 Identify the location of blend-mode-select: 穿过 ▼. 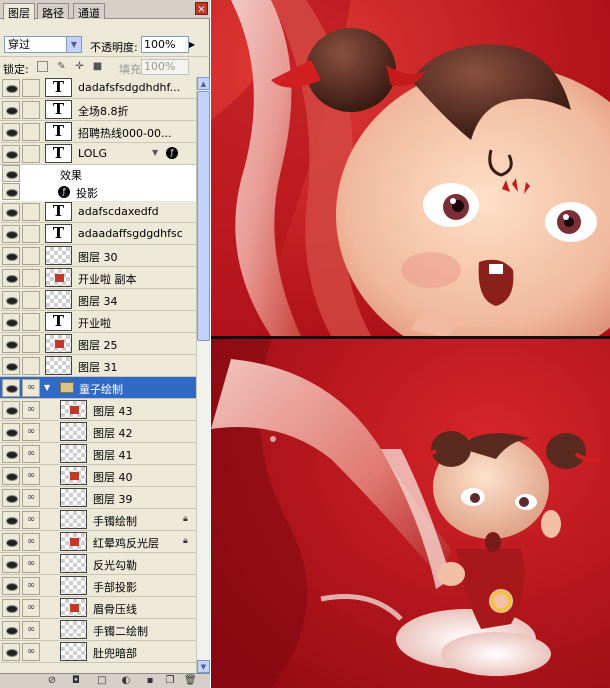
(43, 44).